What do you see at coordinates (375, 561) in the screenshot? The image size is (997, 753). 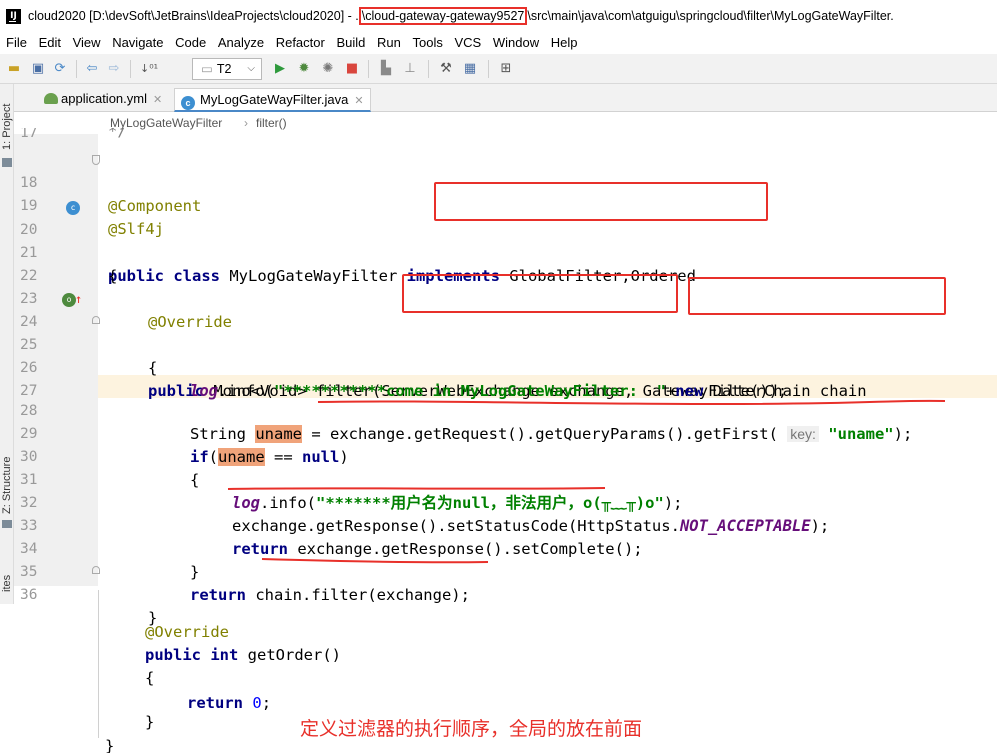 I see `underline-chain-filter` at bounding box center [375, 561].